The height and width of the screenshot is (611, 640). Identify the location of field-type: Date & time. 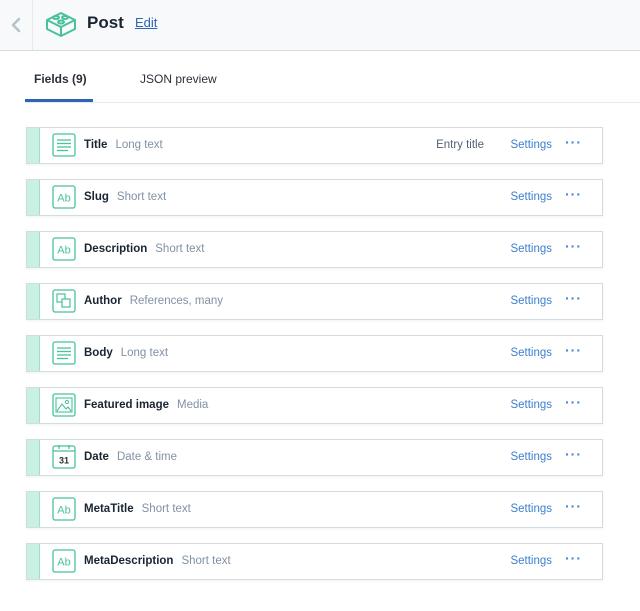
(147, 457).